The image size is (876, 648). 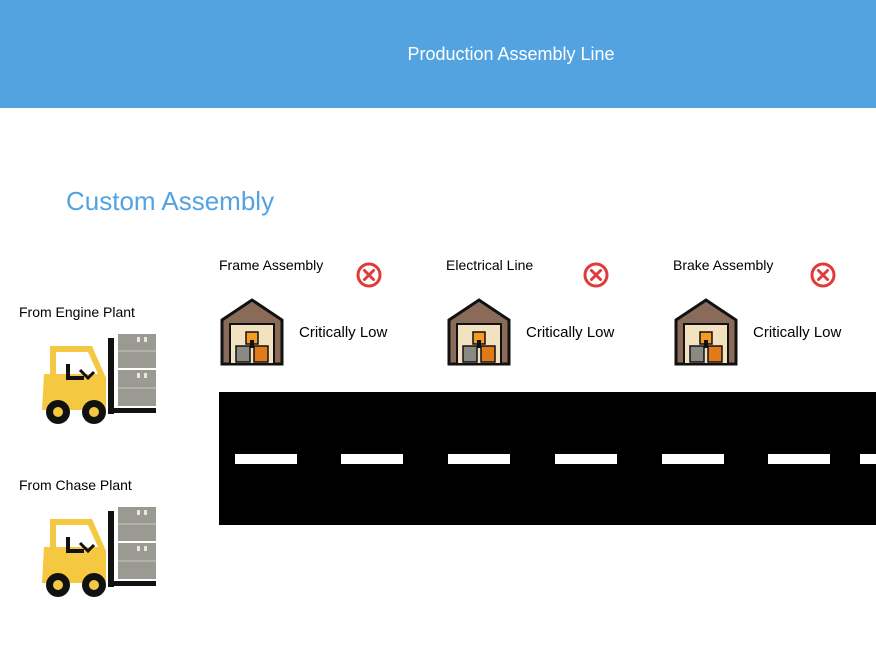 I want to click on source-label-chase: From Chase Plant, so click(x=75, y=485).